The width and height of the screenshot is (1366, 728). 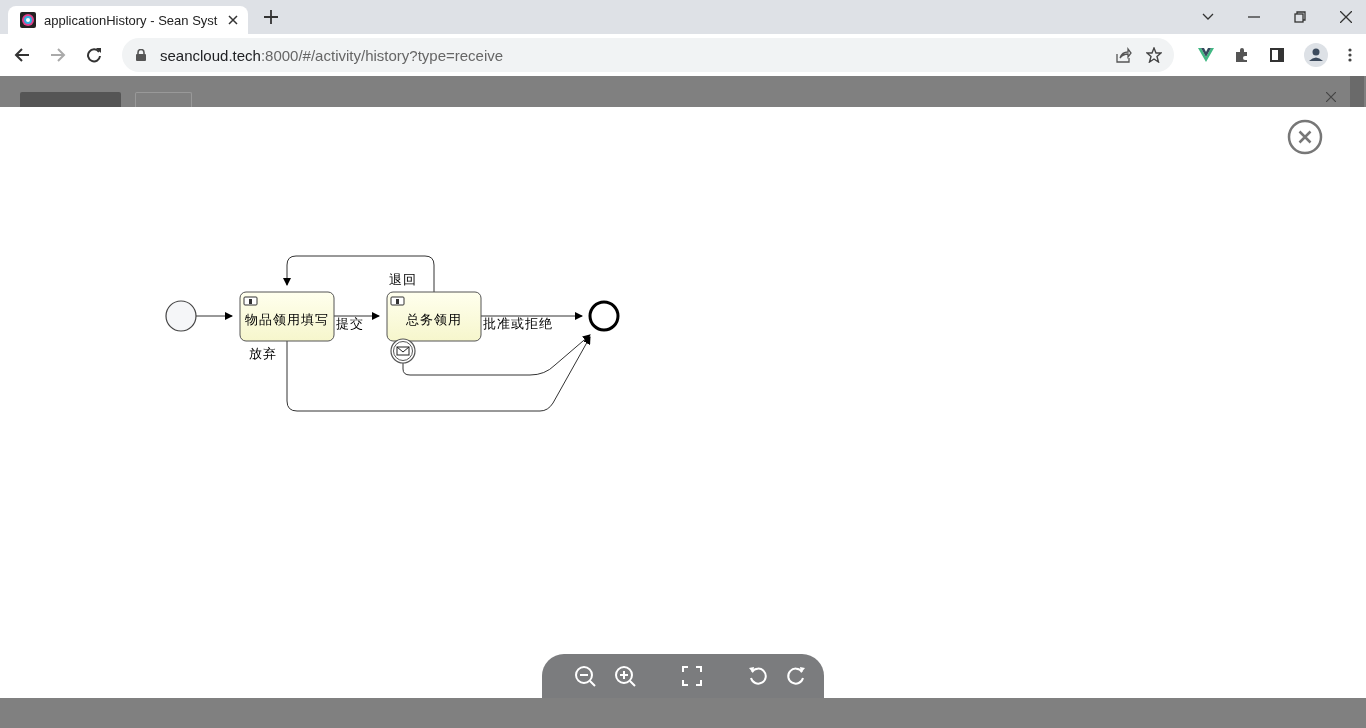 What do you see at coordinates (28, 20) in the screenshot?
I see `app-icon` at bounding box center [28, 20].